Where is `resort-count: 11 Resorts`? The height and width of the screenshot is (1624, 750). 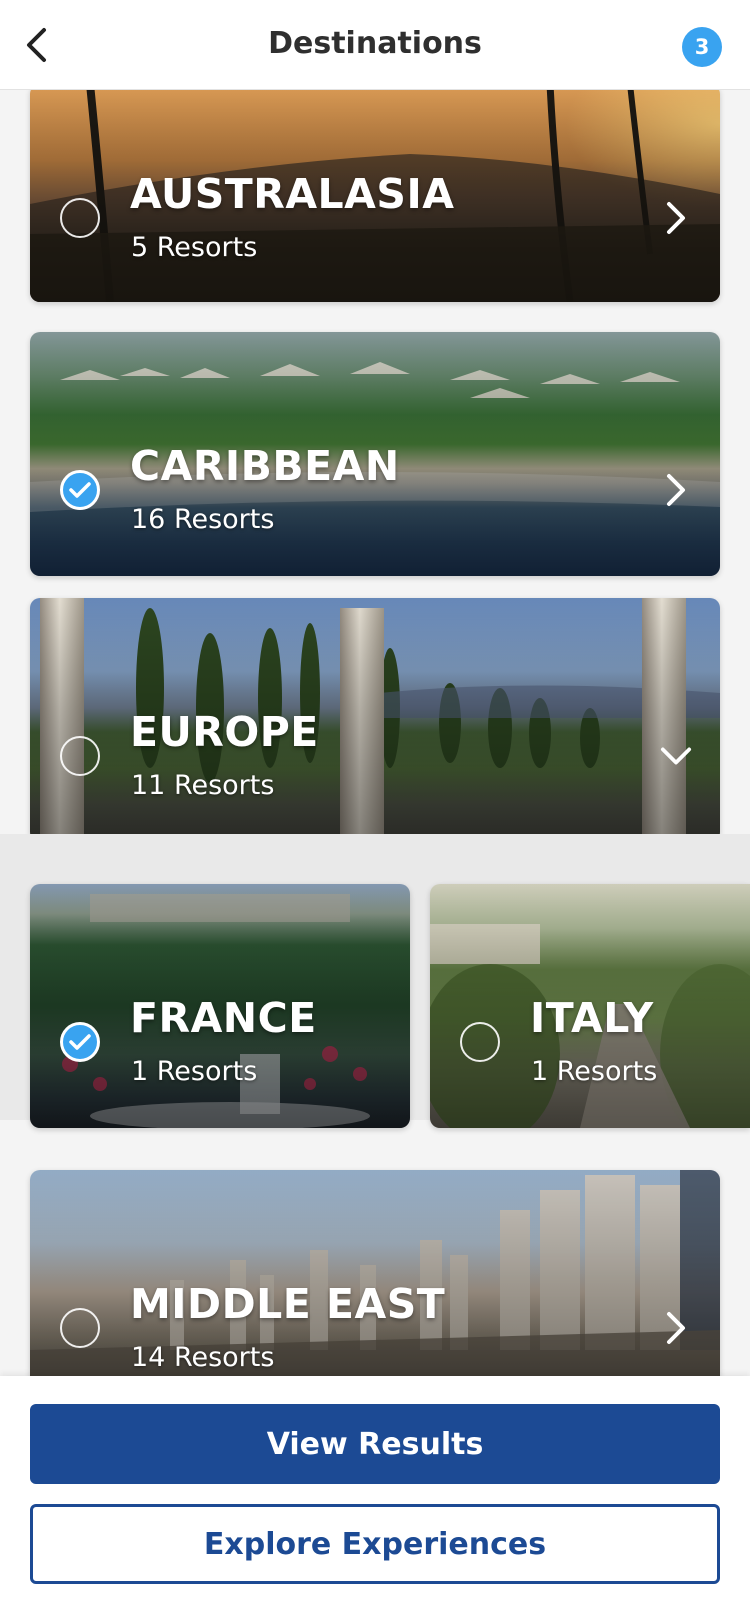
resort-count: 11 Resorts is located at coordinates (203, 785).